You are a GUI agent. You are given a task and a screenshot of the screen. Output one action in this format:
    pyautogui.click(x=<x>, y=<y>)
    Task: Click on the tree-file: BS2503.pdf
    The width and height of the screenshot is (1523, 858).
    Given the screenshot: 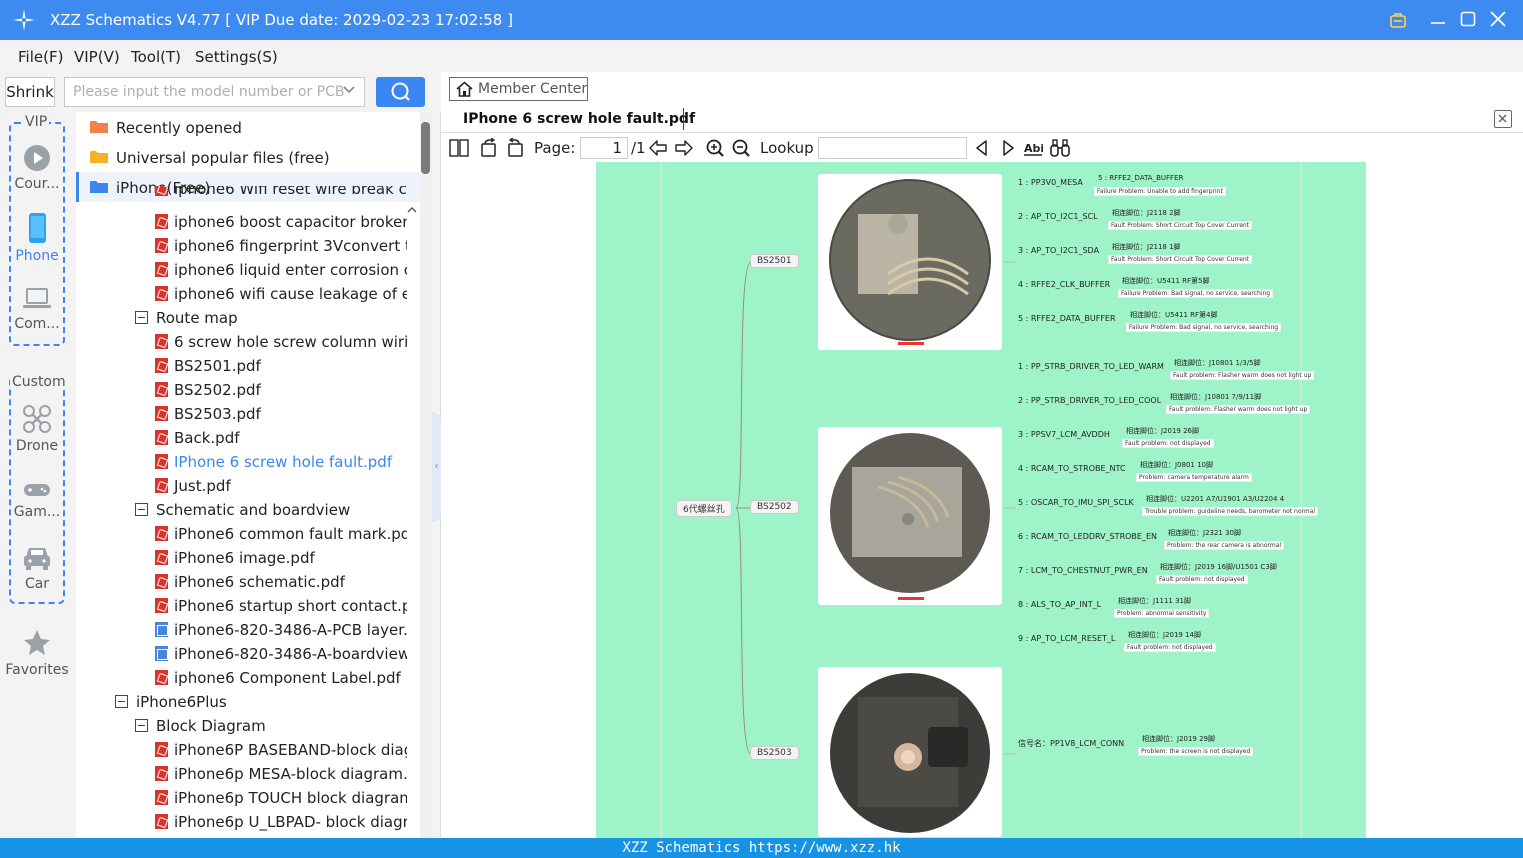 What is the action you would take?
    pyautogui.click(x=281, y=414)
    